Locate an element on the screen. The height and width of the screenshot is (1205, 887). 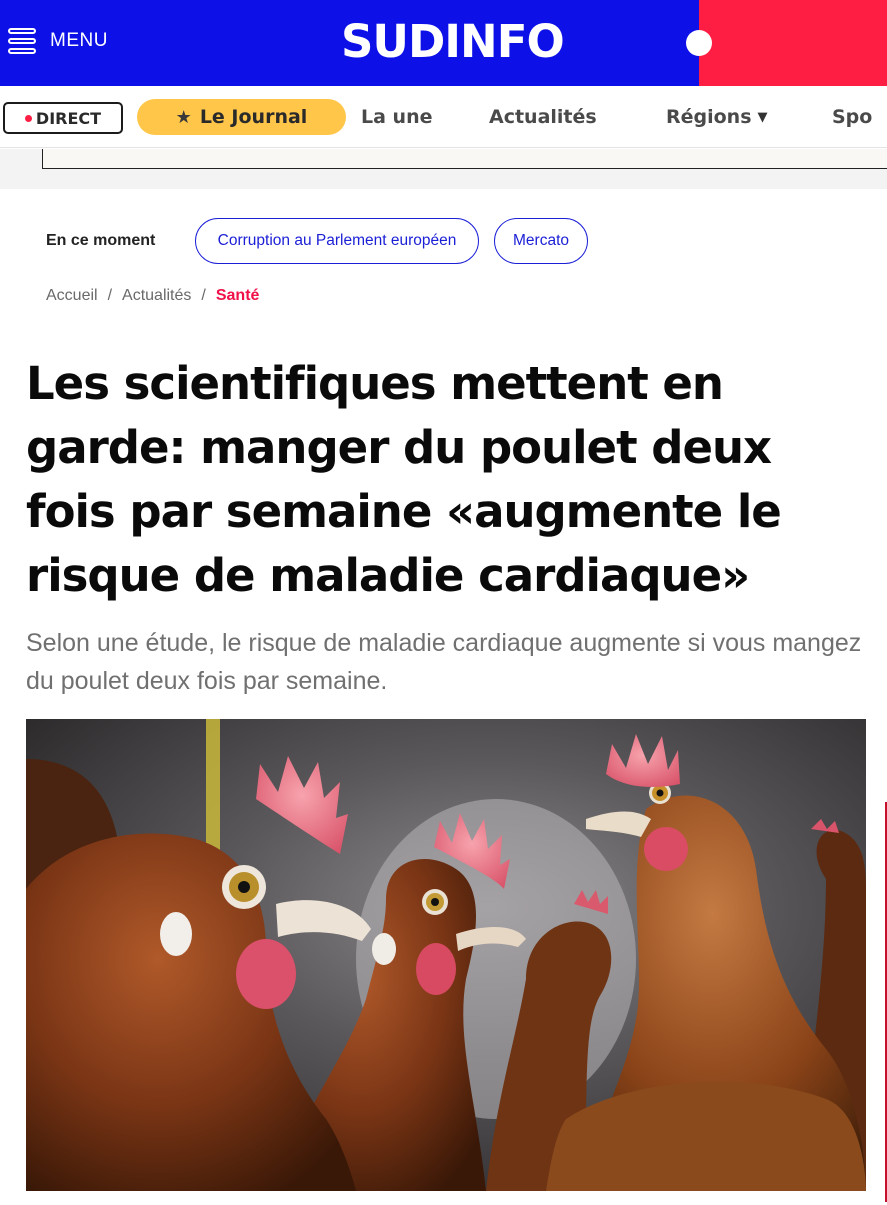
breadcrumb-sante: Santé is located at coordinates (238, 296).